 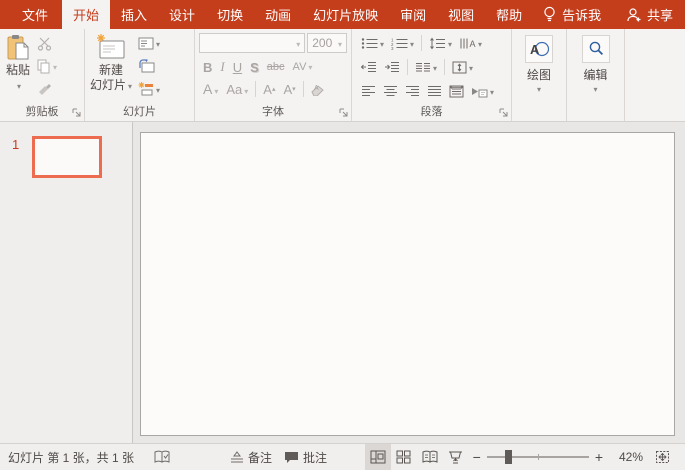 What do you see at coordinates (230, 14) in the screenshot?
I see `tab-transitions: 切换` at bounding box center [230, 14].